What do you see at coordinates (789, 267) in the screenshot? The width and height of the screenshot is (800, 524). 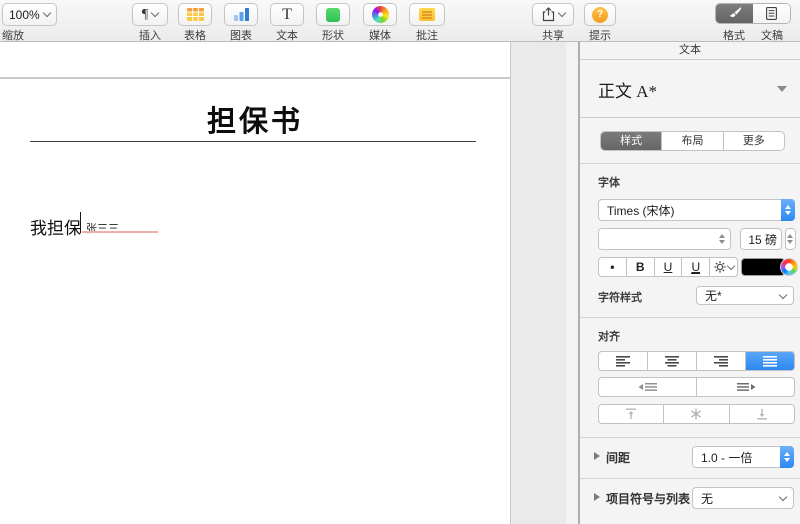 I see `color-wheel-button` at bounding box center [789, 267].